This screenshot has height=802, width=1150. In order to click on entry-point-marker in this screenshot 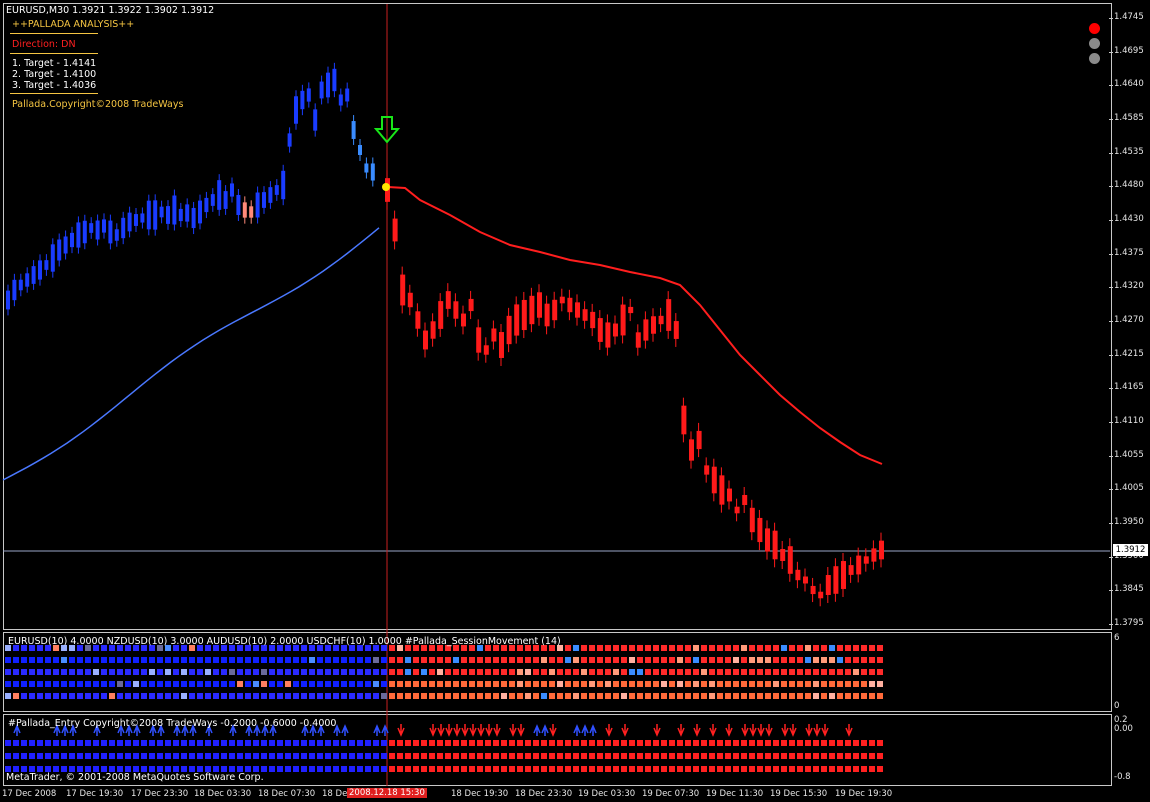, I will do `click(386, 187)`.